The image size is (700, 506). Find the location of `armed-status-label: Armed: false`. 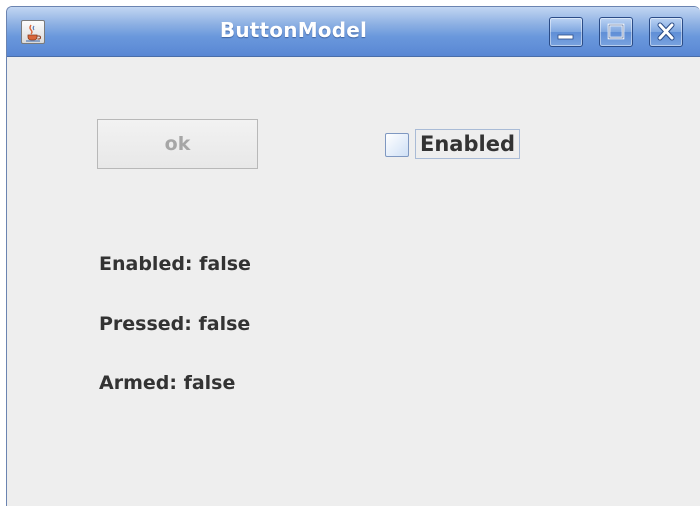

armed-status-label: Armed: false is located at coordinates (167, 383).